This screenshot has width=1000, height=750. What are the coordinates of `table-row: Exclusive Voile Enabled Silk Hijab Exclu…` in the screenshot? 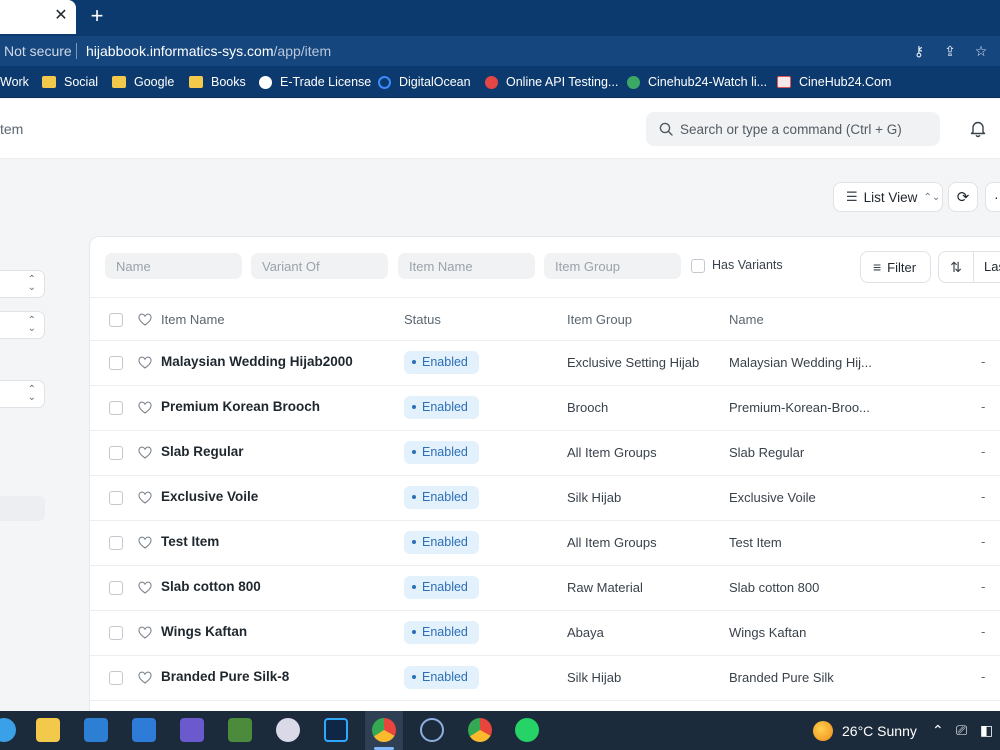 It's located at (545, 498).